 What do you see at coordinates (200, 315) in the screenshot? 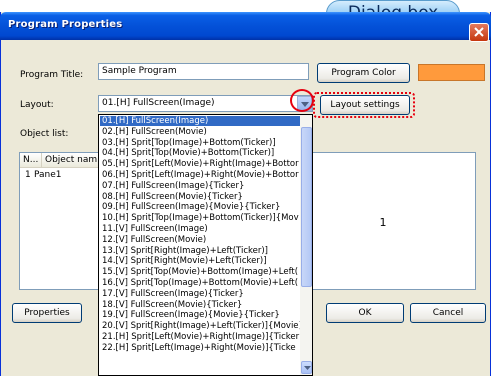
I see `dropdown-option: 19.[V] FullScreen(Image){Movie}{Ticker}` at bounding box center [200, 315].